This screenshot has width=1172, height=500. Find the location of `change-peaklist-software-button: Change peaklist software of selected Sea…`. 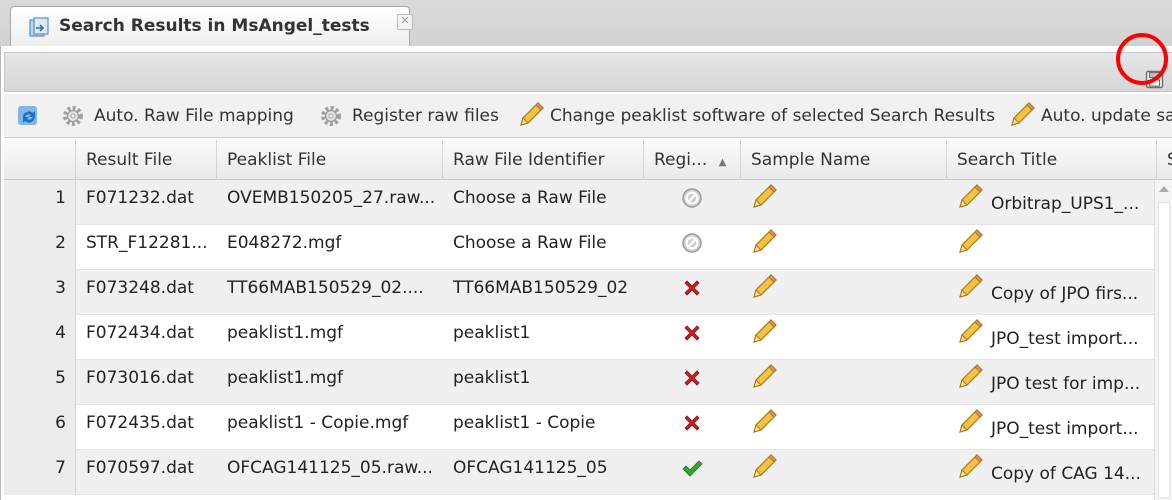

change-peaklist-software-button: Change peaklist software of selected Sea… is located at coordinates (756, 115).